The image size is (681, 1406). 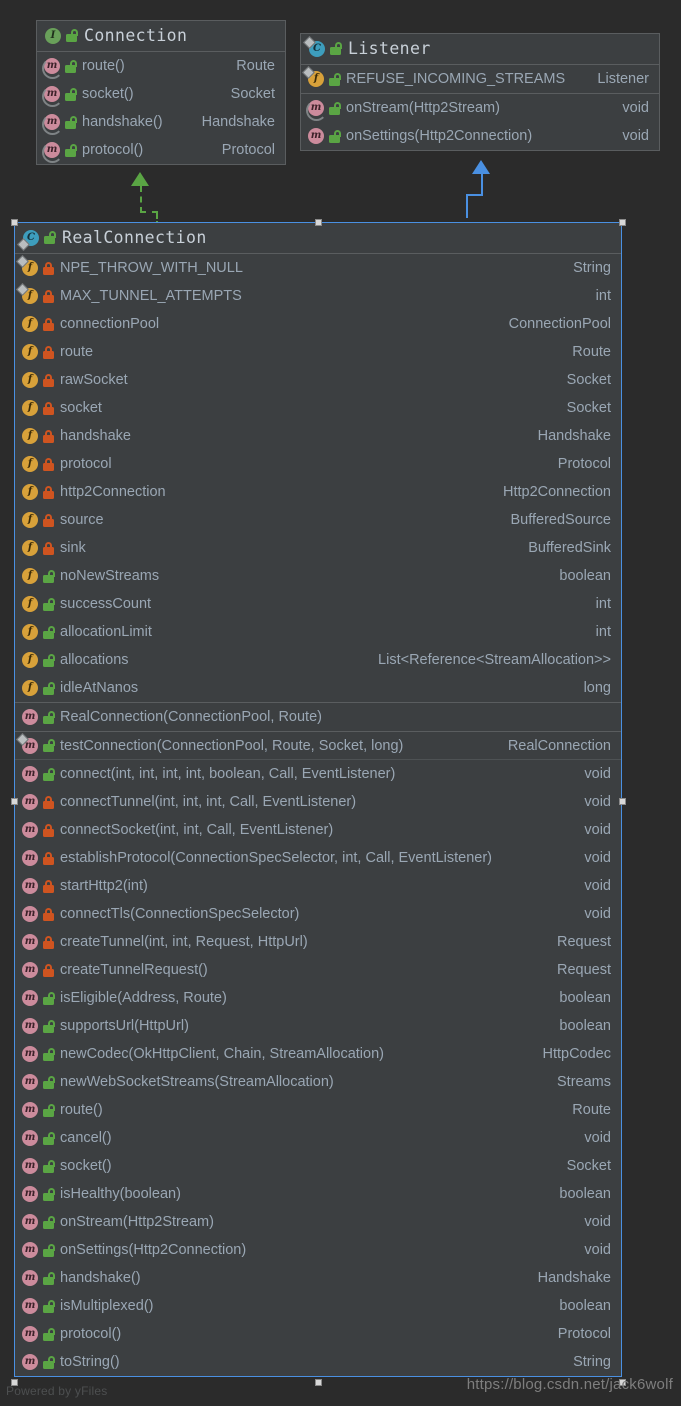 I want to click on member-type: Http2Connection, so click(x=556, y=492).